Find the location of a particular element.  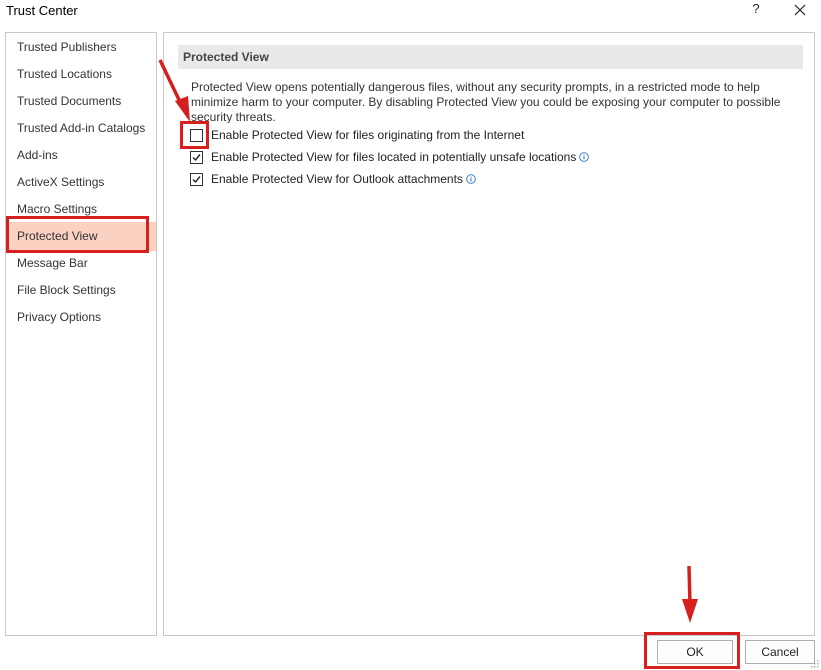

resize-grip-icon is located at coordinates (814, 663).